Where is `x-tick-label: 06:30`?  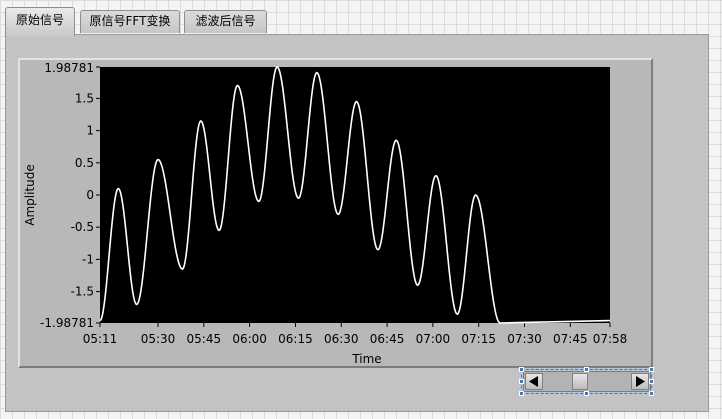 x-tick-label: 06:30 is located at coordinates (341, 339).